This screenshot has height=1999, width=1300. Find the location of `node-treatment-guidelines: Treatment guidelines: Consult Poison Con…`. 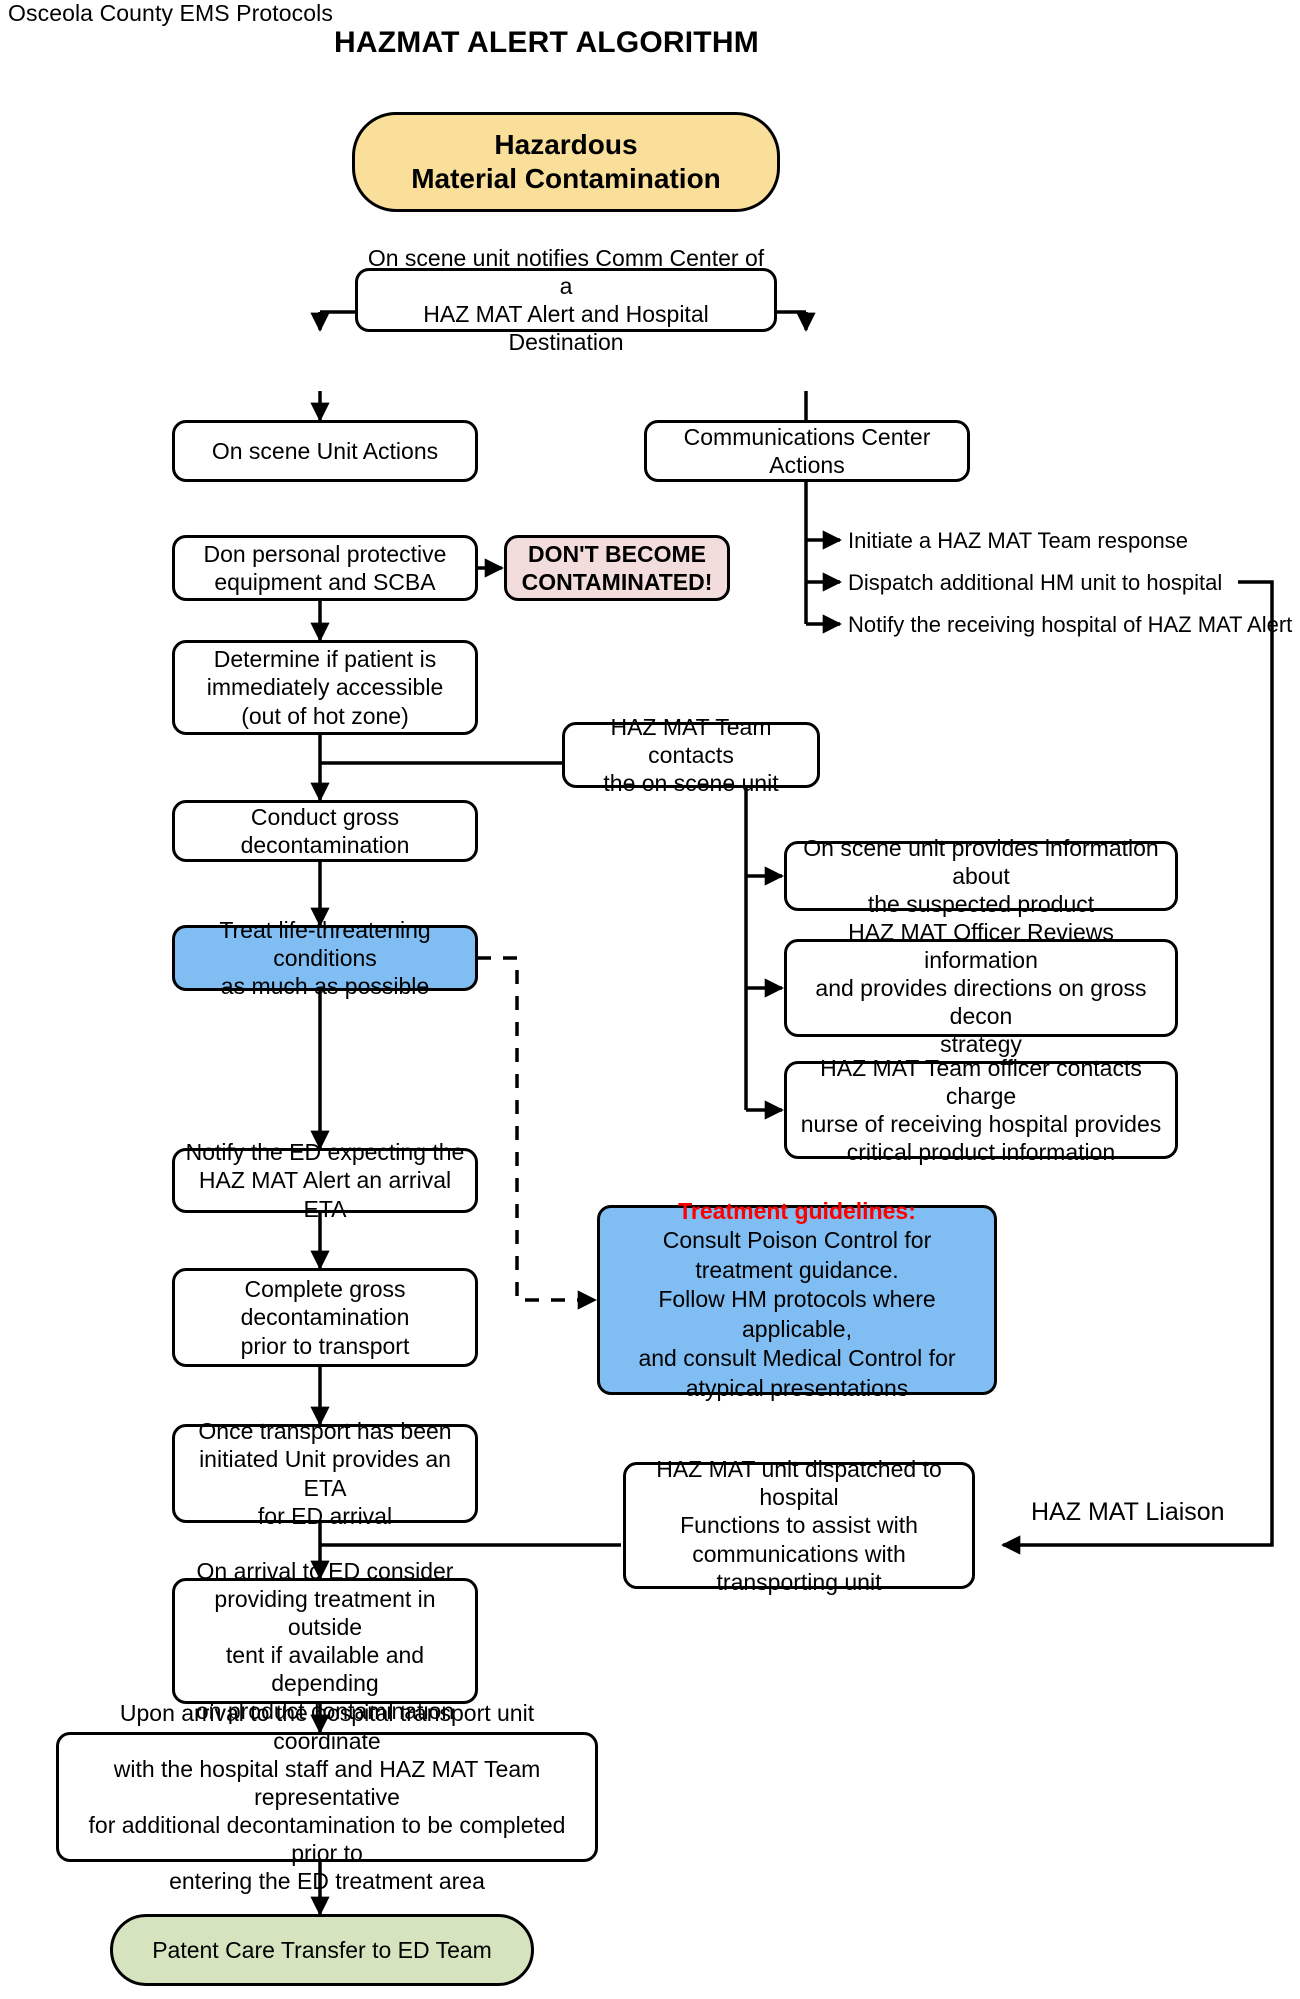

node-treatment-guidelines: Treatment guidelines: Consult Poison Con… is located at coordinates (797, 1299).